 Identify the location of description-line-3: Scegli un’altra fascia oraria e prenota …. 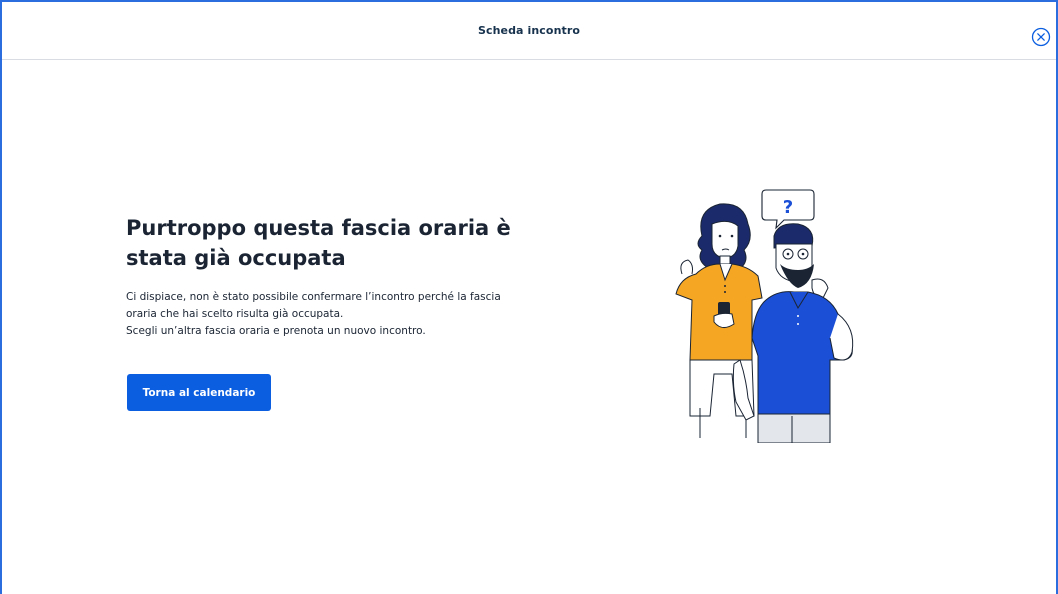
(276, 331).